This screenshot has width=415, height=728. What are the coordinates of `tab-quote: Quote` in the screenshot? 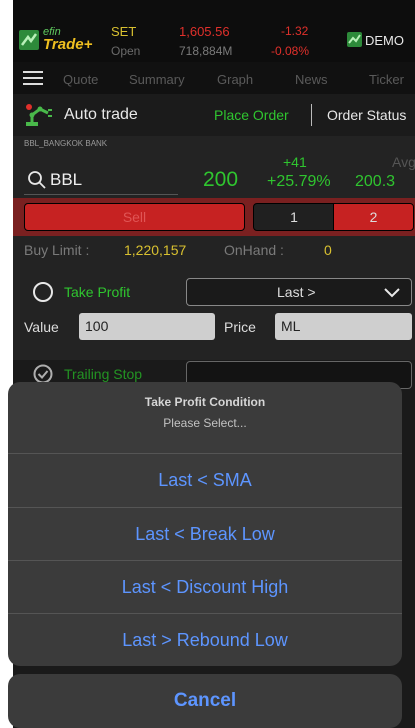 It's located at (80, 79).